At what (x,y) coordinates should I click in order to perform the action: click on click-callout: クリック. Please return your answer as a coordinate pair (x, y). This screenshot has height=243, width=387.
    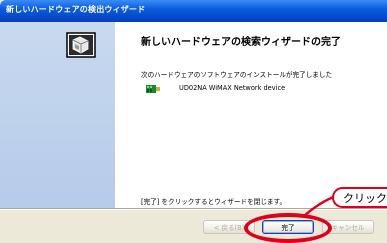
    Looking at the image, I should click on (359, 197).